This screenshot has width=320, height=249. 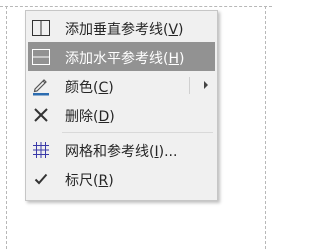 What do you see at coordinates (206, 85) in the screenshot?
I see `submenu-arrow-icon` at bounding box center [206, 85].